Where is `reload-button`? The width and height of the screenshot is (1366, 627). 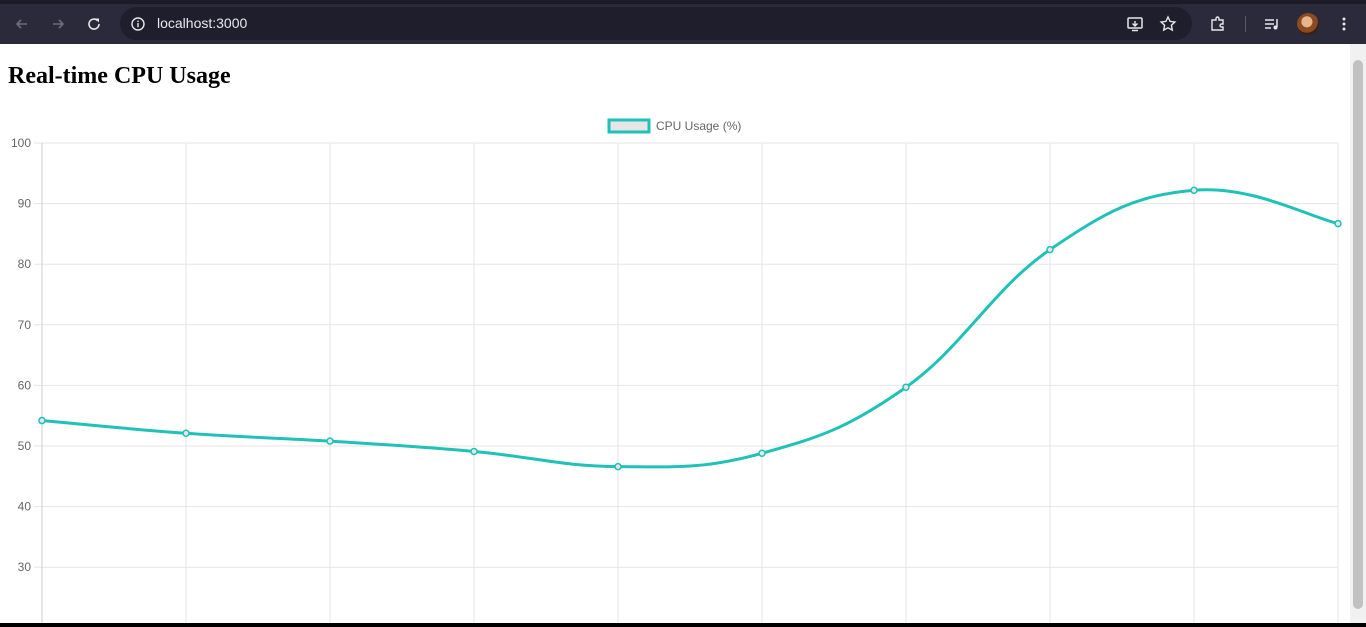 reload-button is located at coordinates (94, 24).